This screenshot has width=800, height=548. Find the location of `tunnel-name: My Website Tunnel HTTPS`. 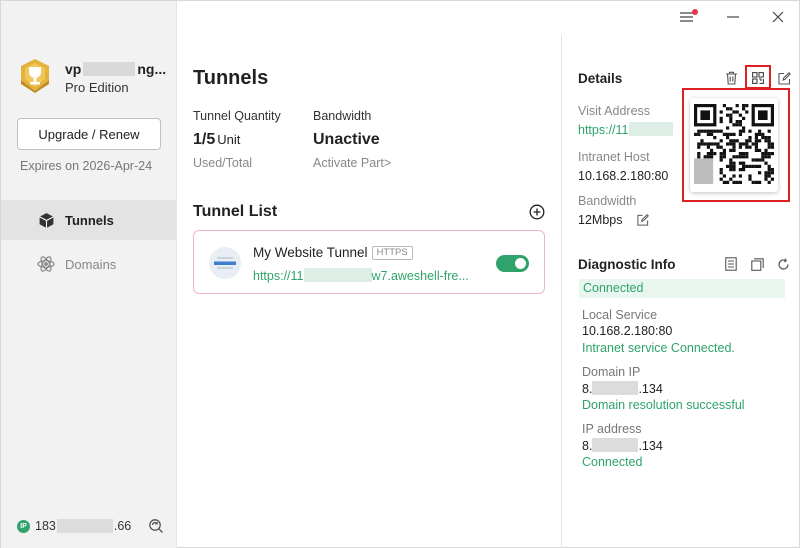

tunnel-name: My Website Tunnel HTTPS is located at coordinates (333, 252).